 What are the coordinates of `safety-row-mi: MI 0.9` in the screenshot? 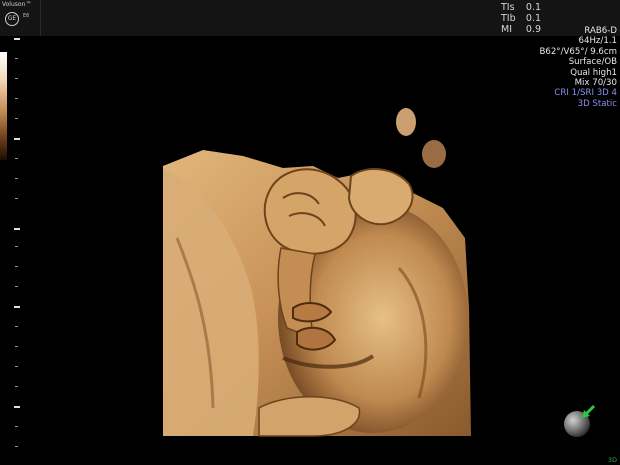 It's located at (521, 29).